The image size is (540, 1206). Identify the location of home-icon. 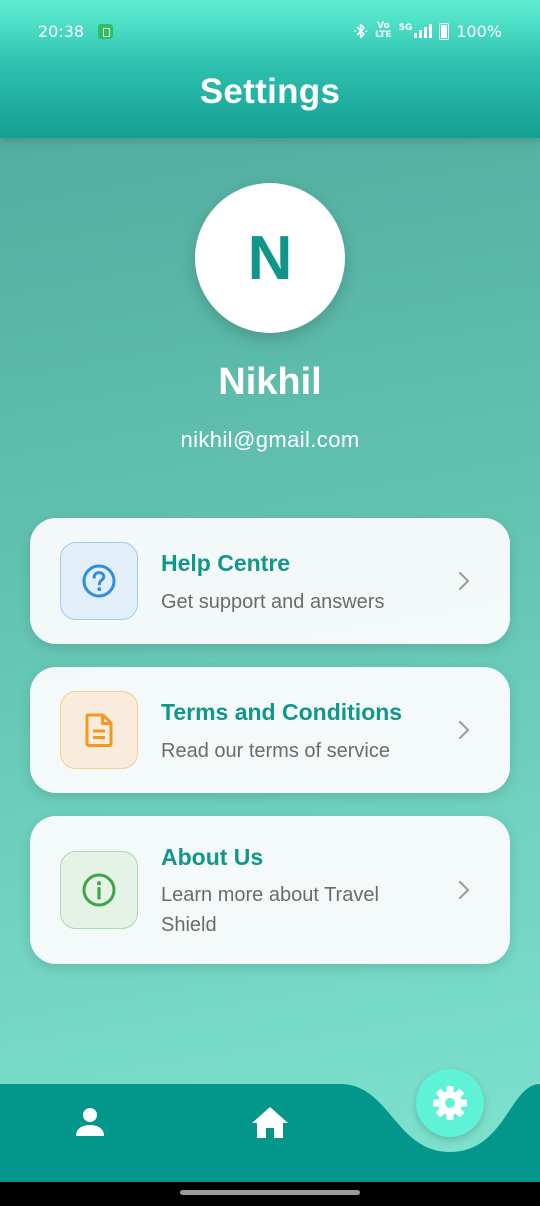
(270, 1122).